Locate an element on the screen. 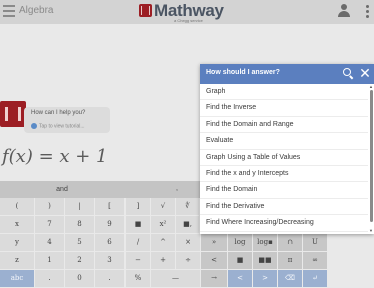  option-table-values: Graph Using a Table of Values is located at coordinates (284, 158).